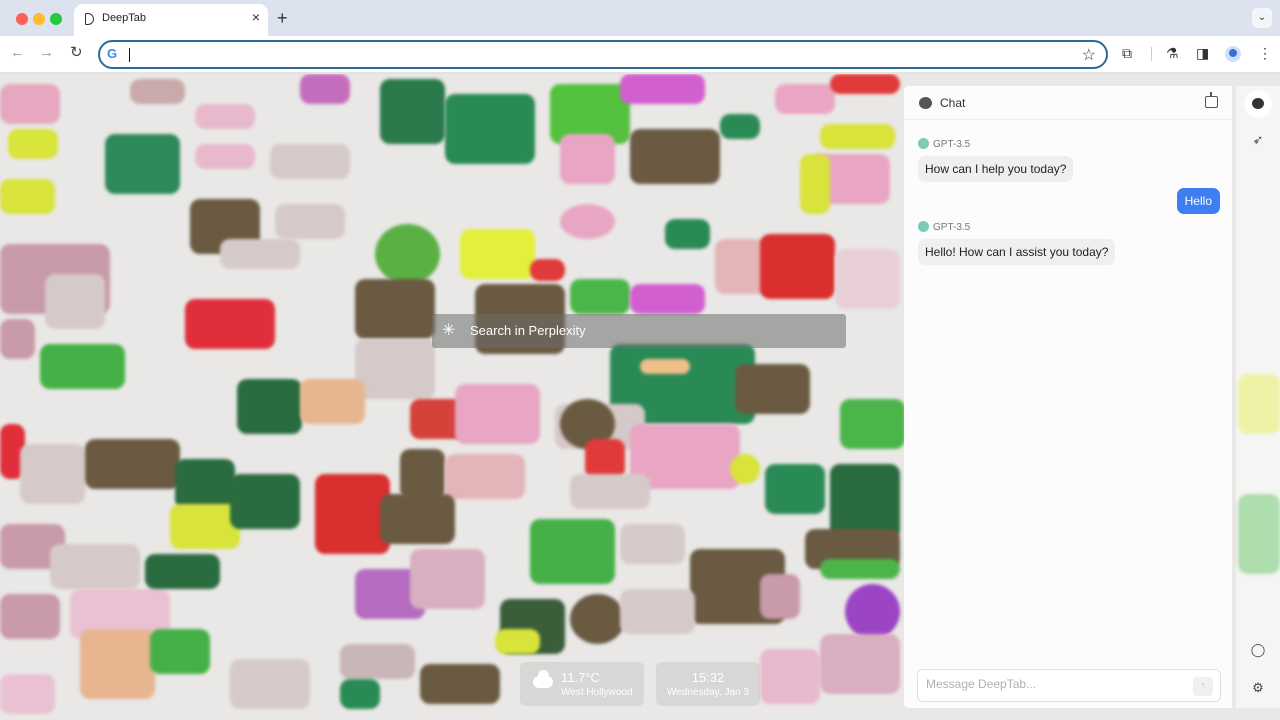  What do you see at coordinates (1211, 100) in the screenshot?
I see `robot-icon` at bounding box center [1211, 100].